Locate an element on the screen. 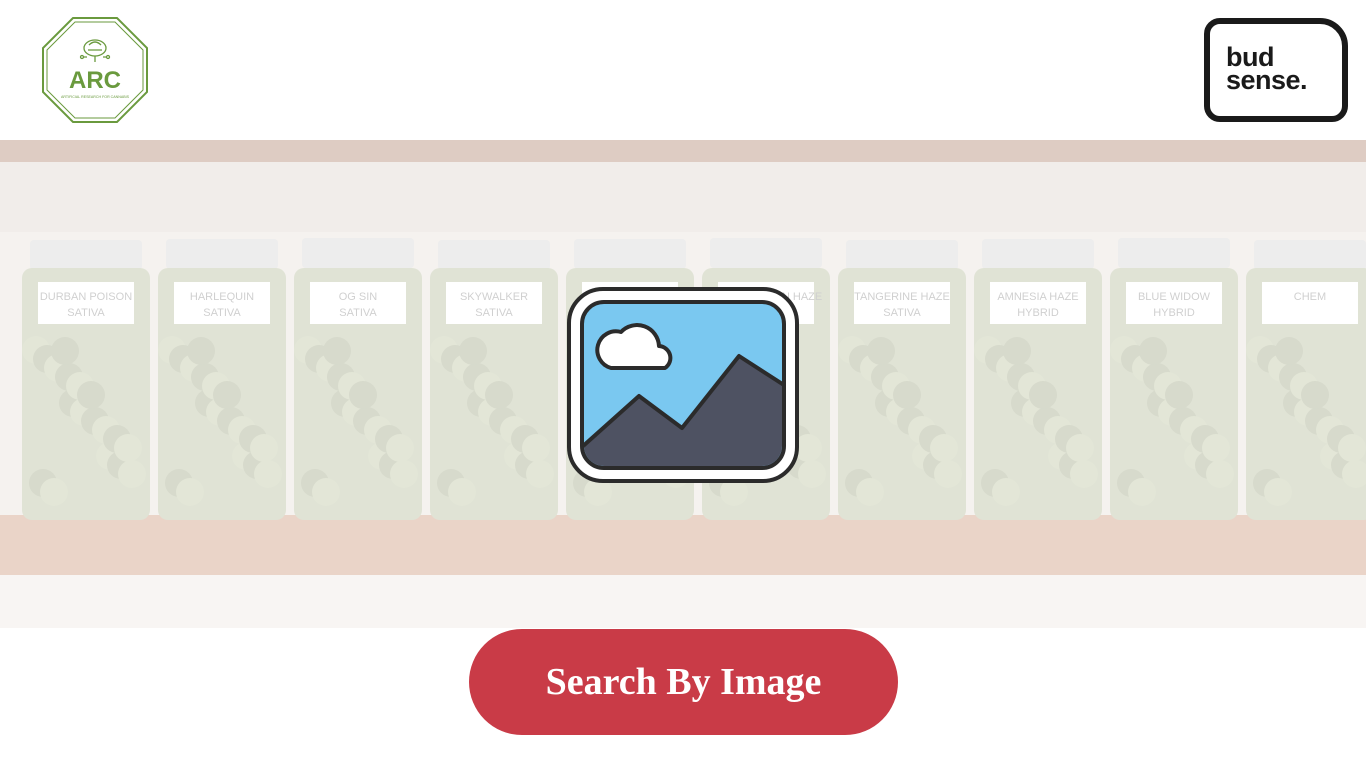  arc-logo-tagline: ARTIFICIAL RESEARCH FOR CANNABIS is located at coordinates (95, 97).